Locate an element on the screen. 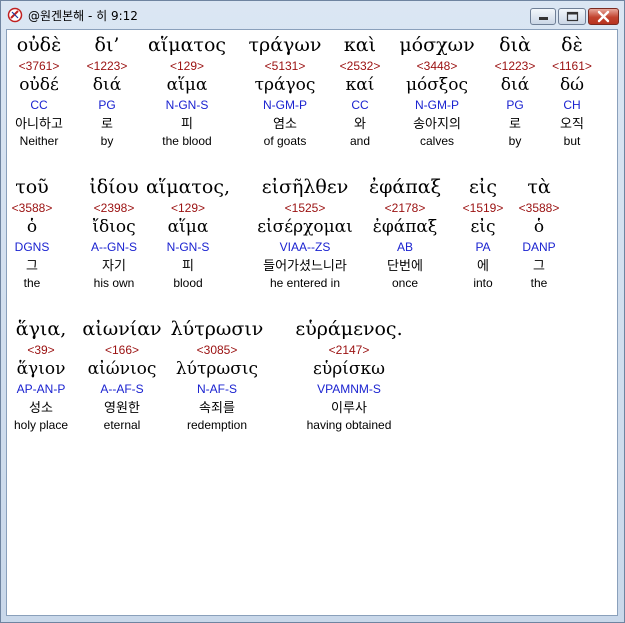  minimize-icon is located at coordinates (543, 18).